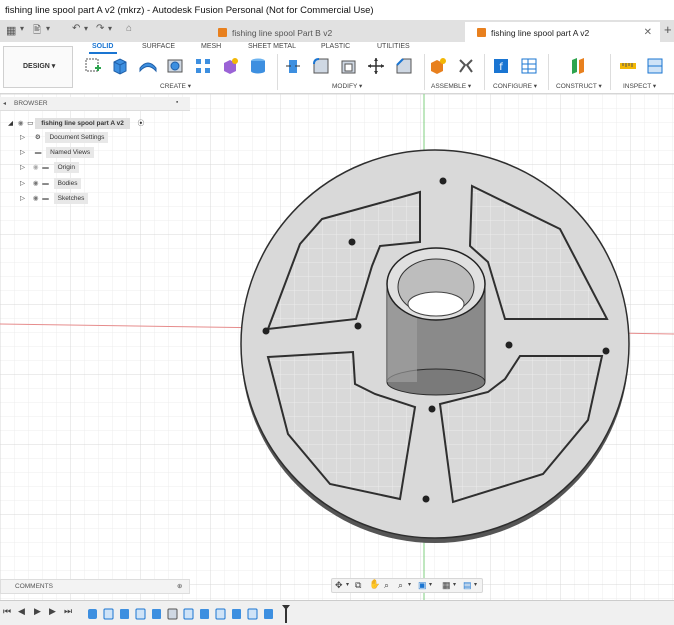 This screenshot has width=674, height=625. Describe the element at coordinates (54, 199) in the screenshot. I see `browser-item-sketches: ▷ ◉ ▬ Sketches` at that location.